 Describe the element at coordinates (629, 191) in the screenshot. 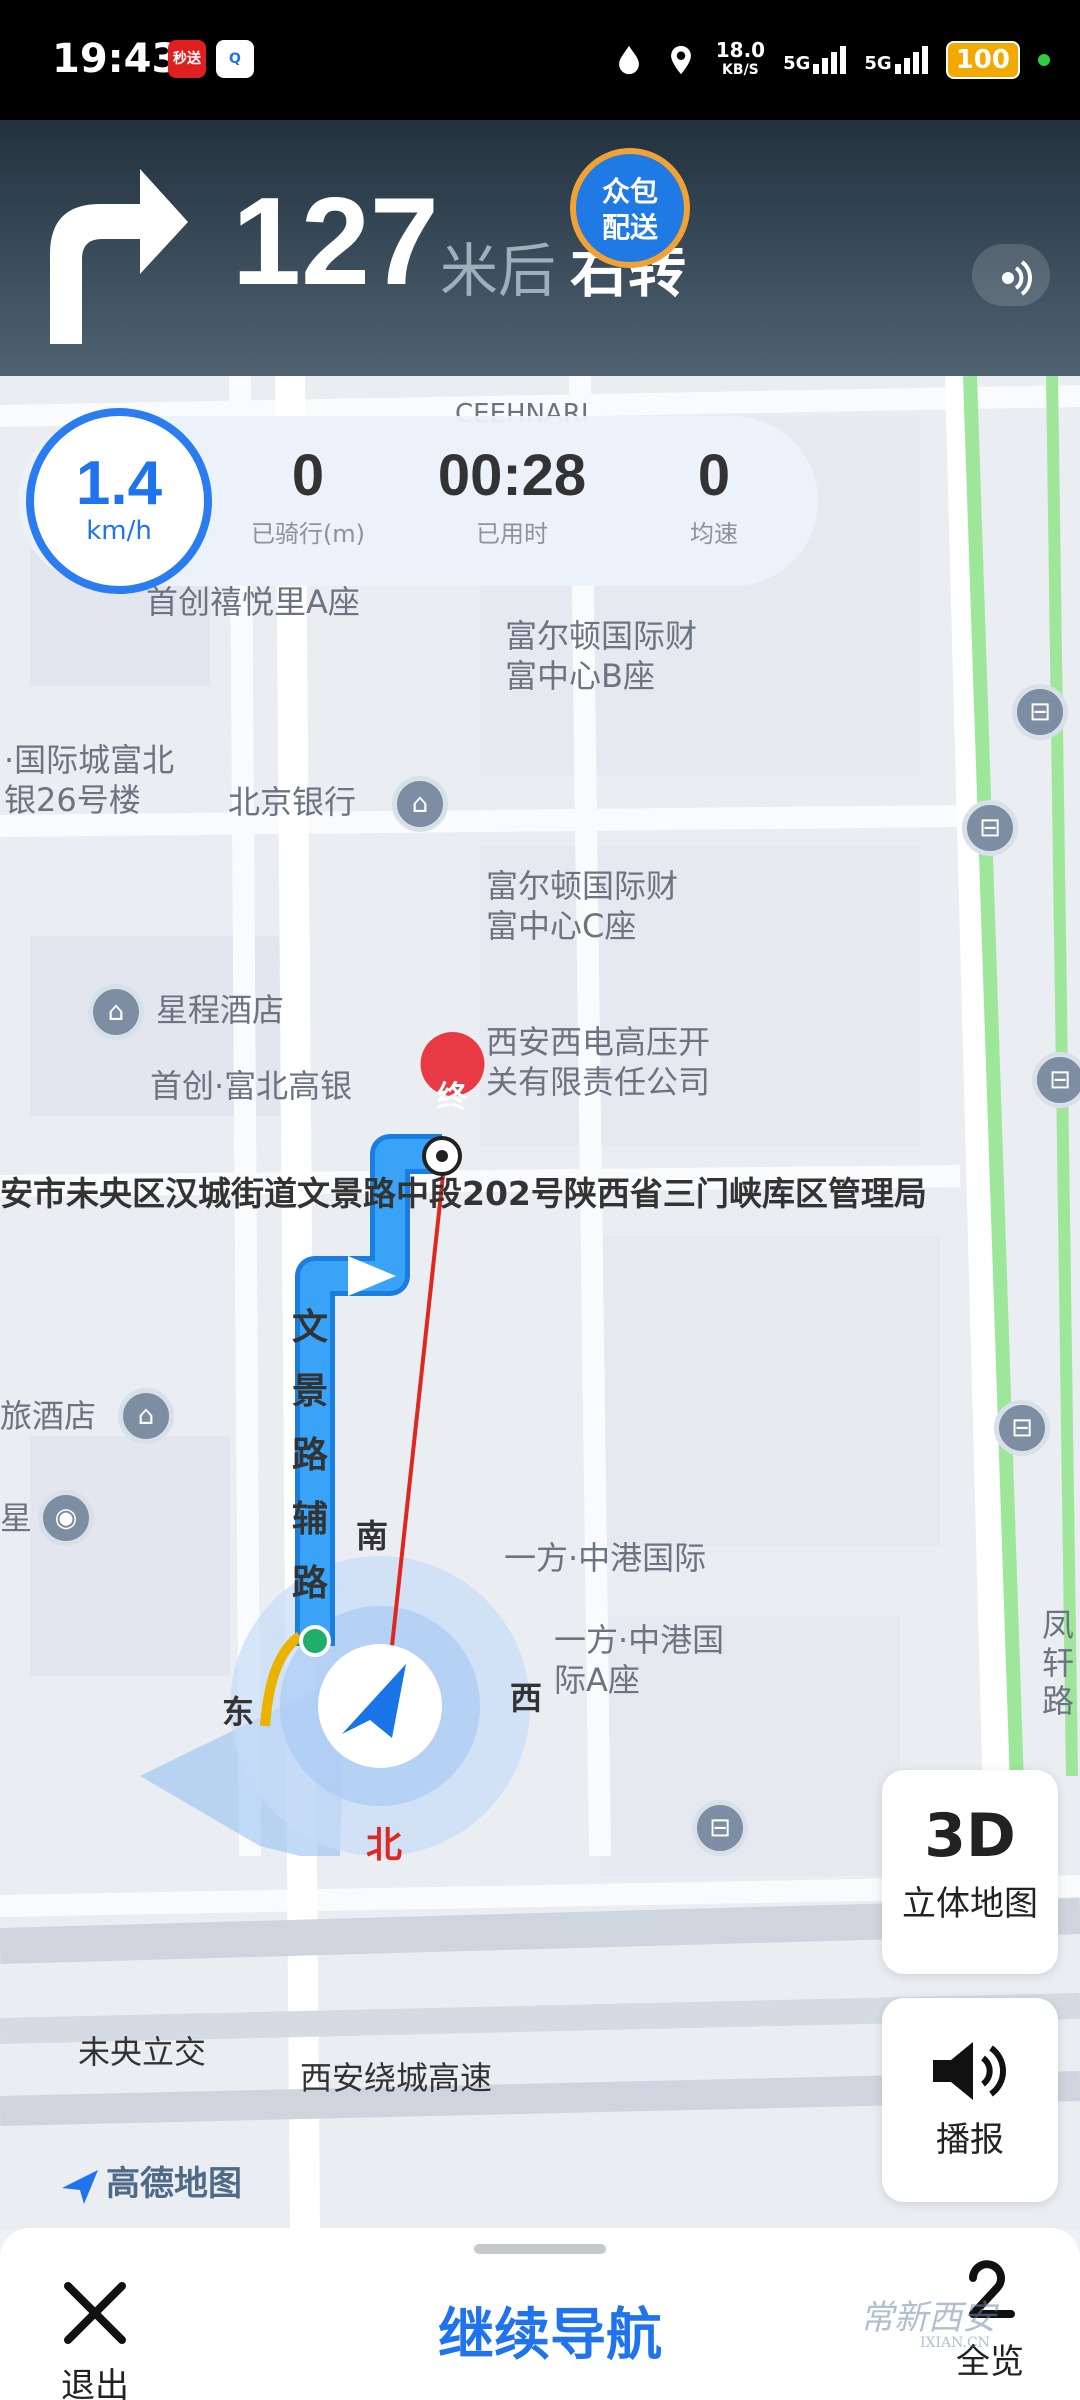

I see `crowd-badge-line1: 众包` at that location.